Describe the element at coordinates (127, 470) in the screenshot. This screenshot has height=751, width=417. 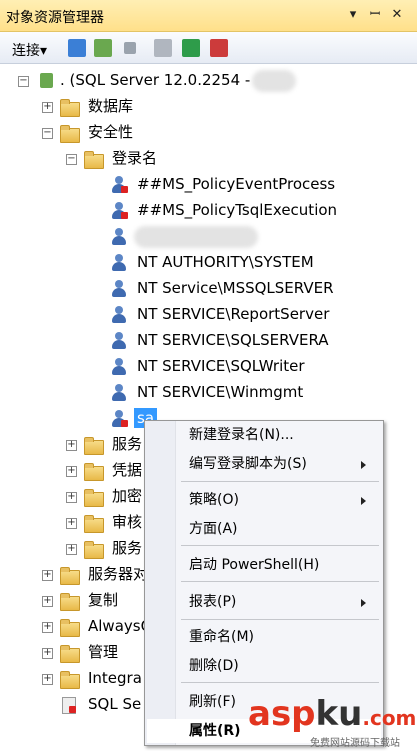
I see `folder-label: 凭据` at that location.